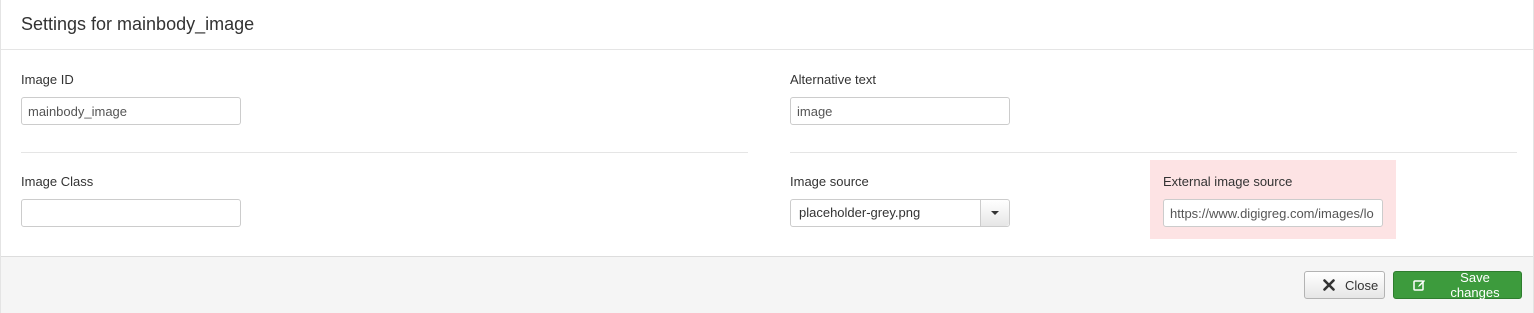 Image resolution: width=1534 pixels, height=313 pixels. Describe the element at coordinates (1153, 152) in the screenshot. I see `row-divider-right` at that location.